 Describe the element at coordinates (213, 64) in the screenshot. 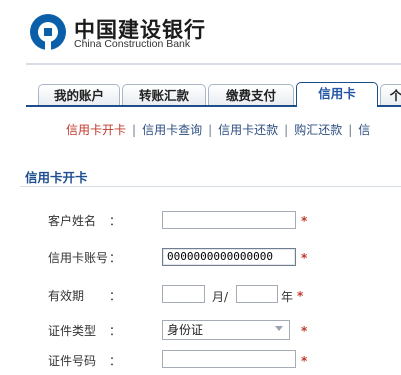

I see `header-divider` at that location.